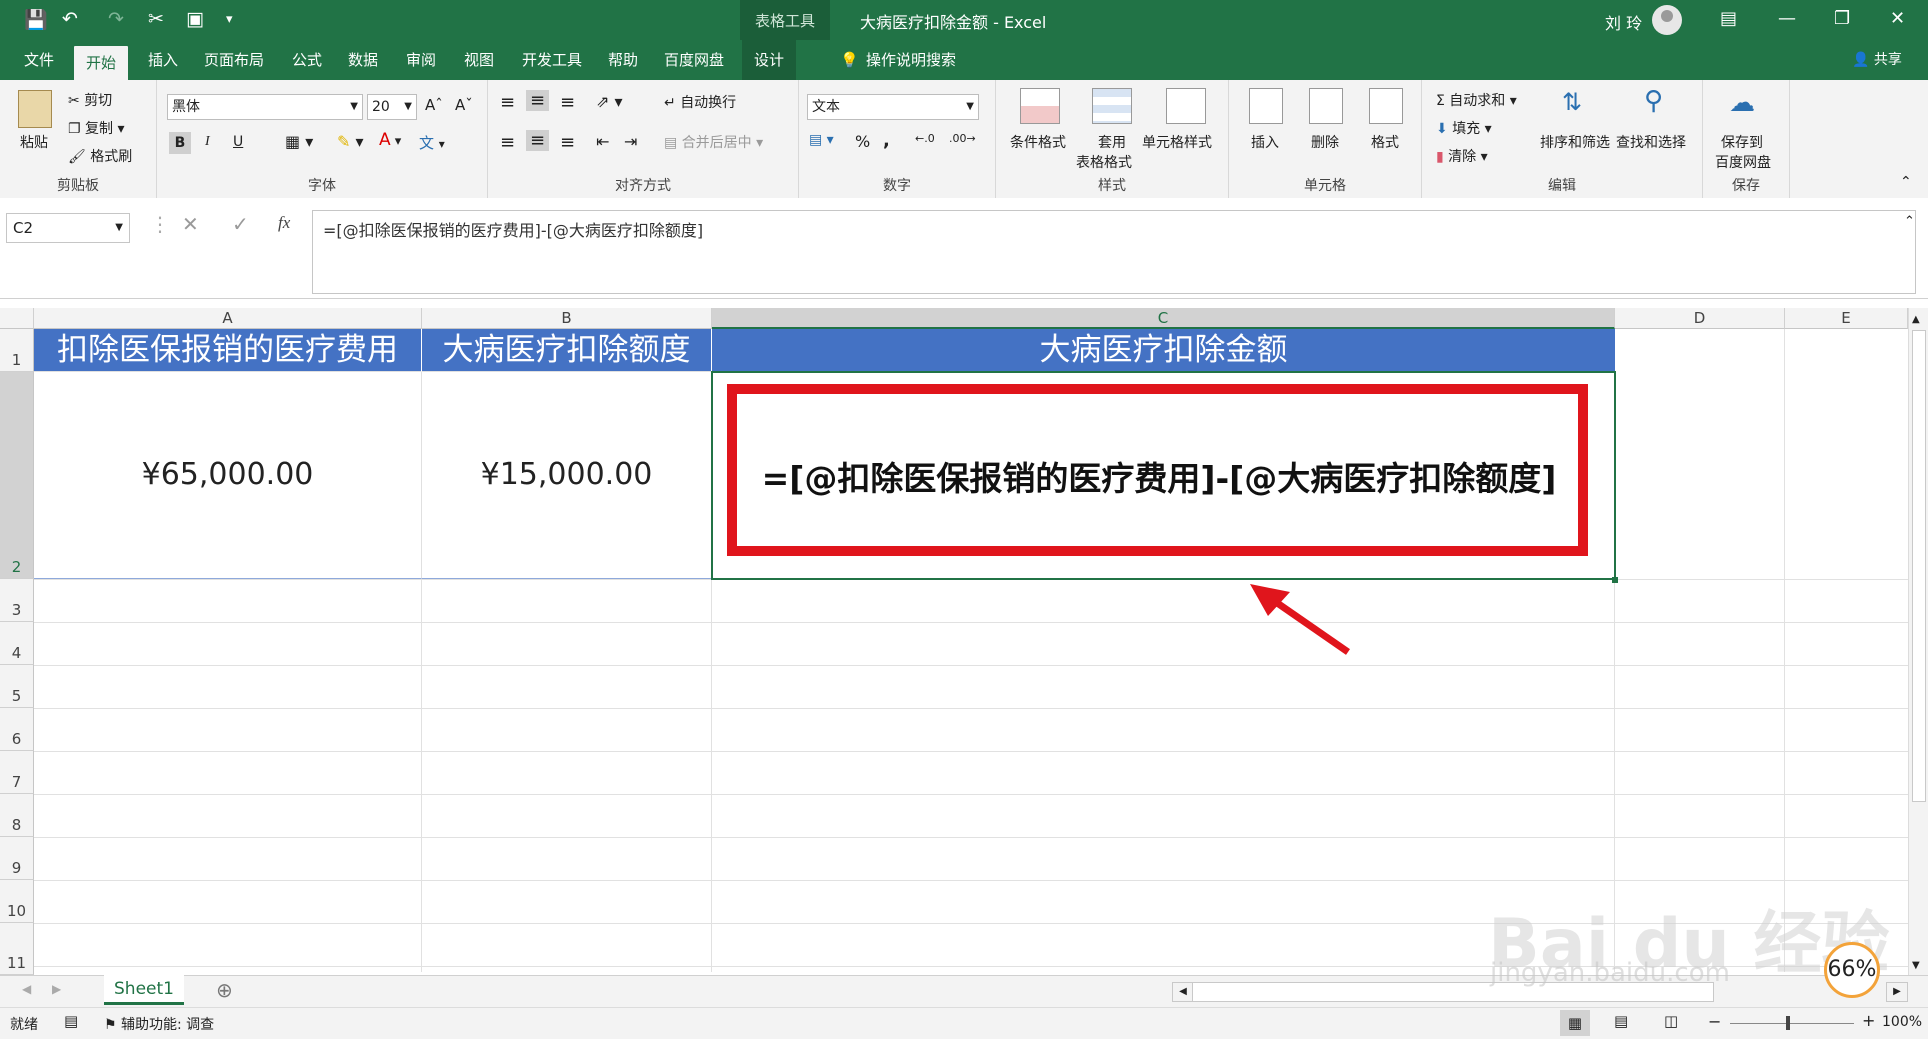 The width and height of the screenshot is (1928, 1039). I want to click on number-format-select: 文本 ▼, so click(893, 107).